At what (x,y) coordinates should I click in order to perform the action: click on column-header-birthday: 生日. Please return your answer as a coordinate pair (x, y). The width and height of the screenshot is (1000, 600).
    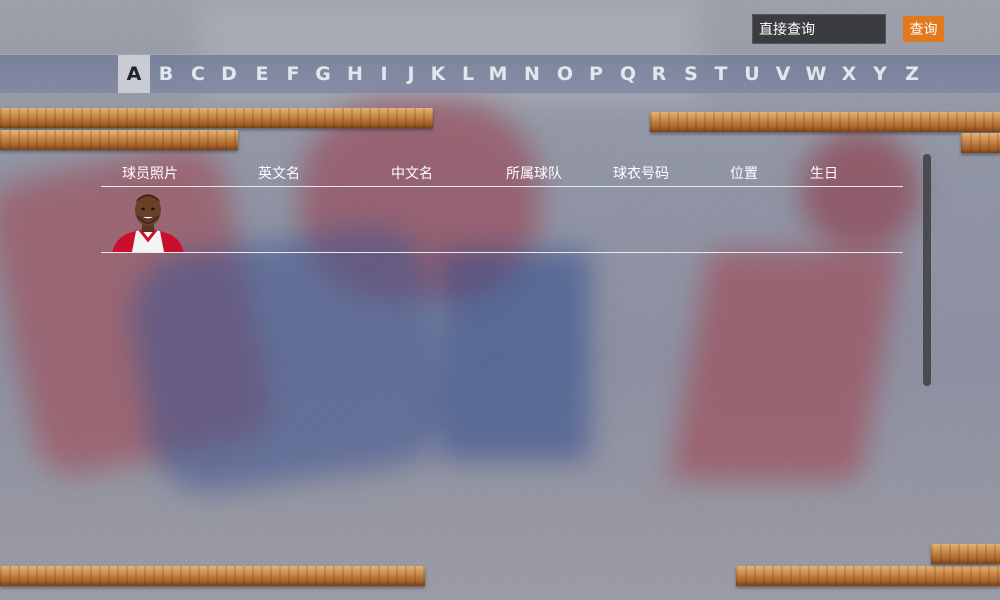
    Looking at the image, I should click on (824, 174).